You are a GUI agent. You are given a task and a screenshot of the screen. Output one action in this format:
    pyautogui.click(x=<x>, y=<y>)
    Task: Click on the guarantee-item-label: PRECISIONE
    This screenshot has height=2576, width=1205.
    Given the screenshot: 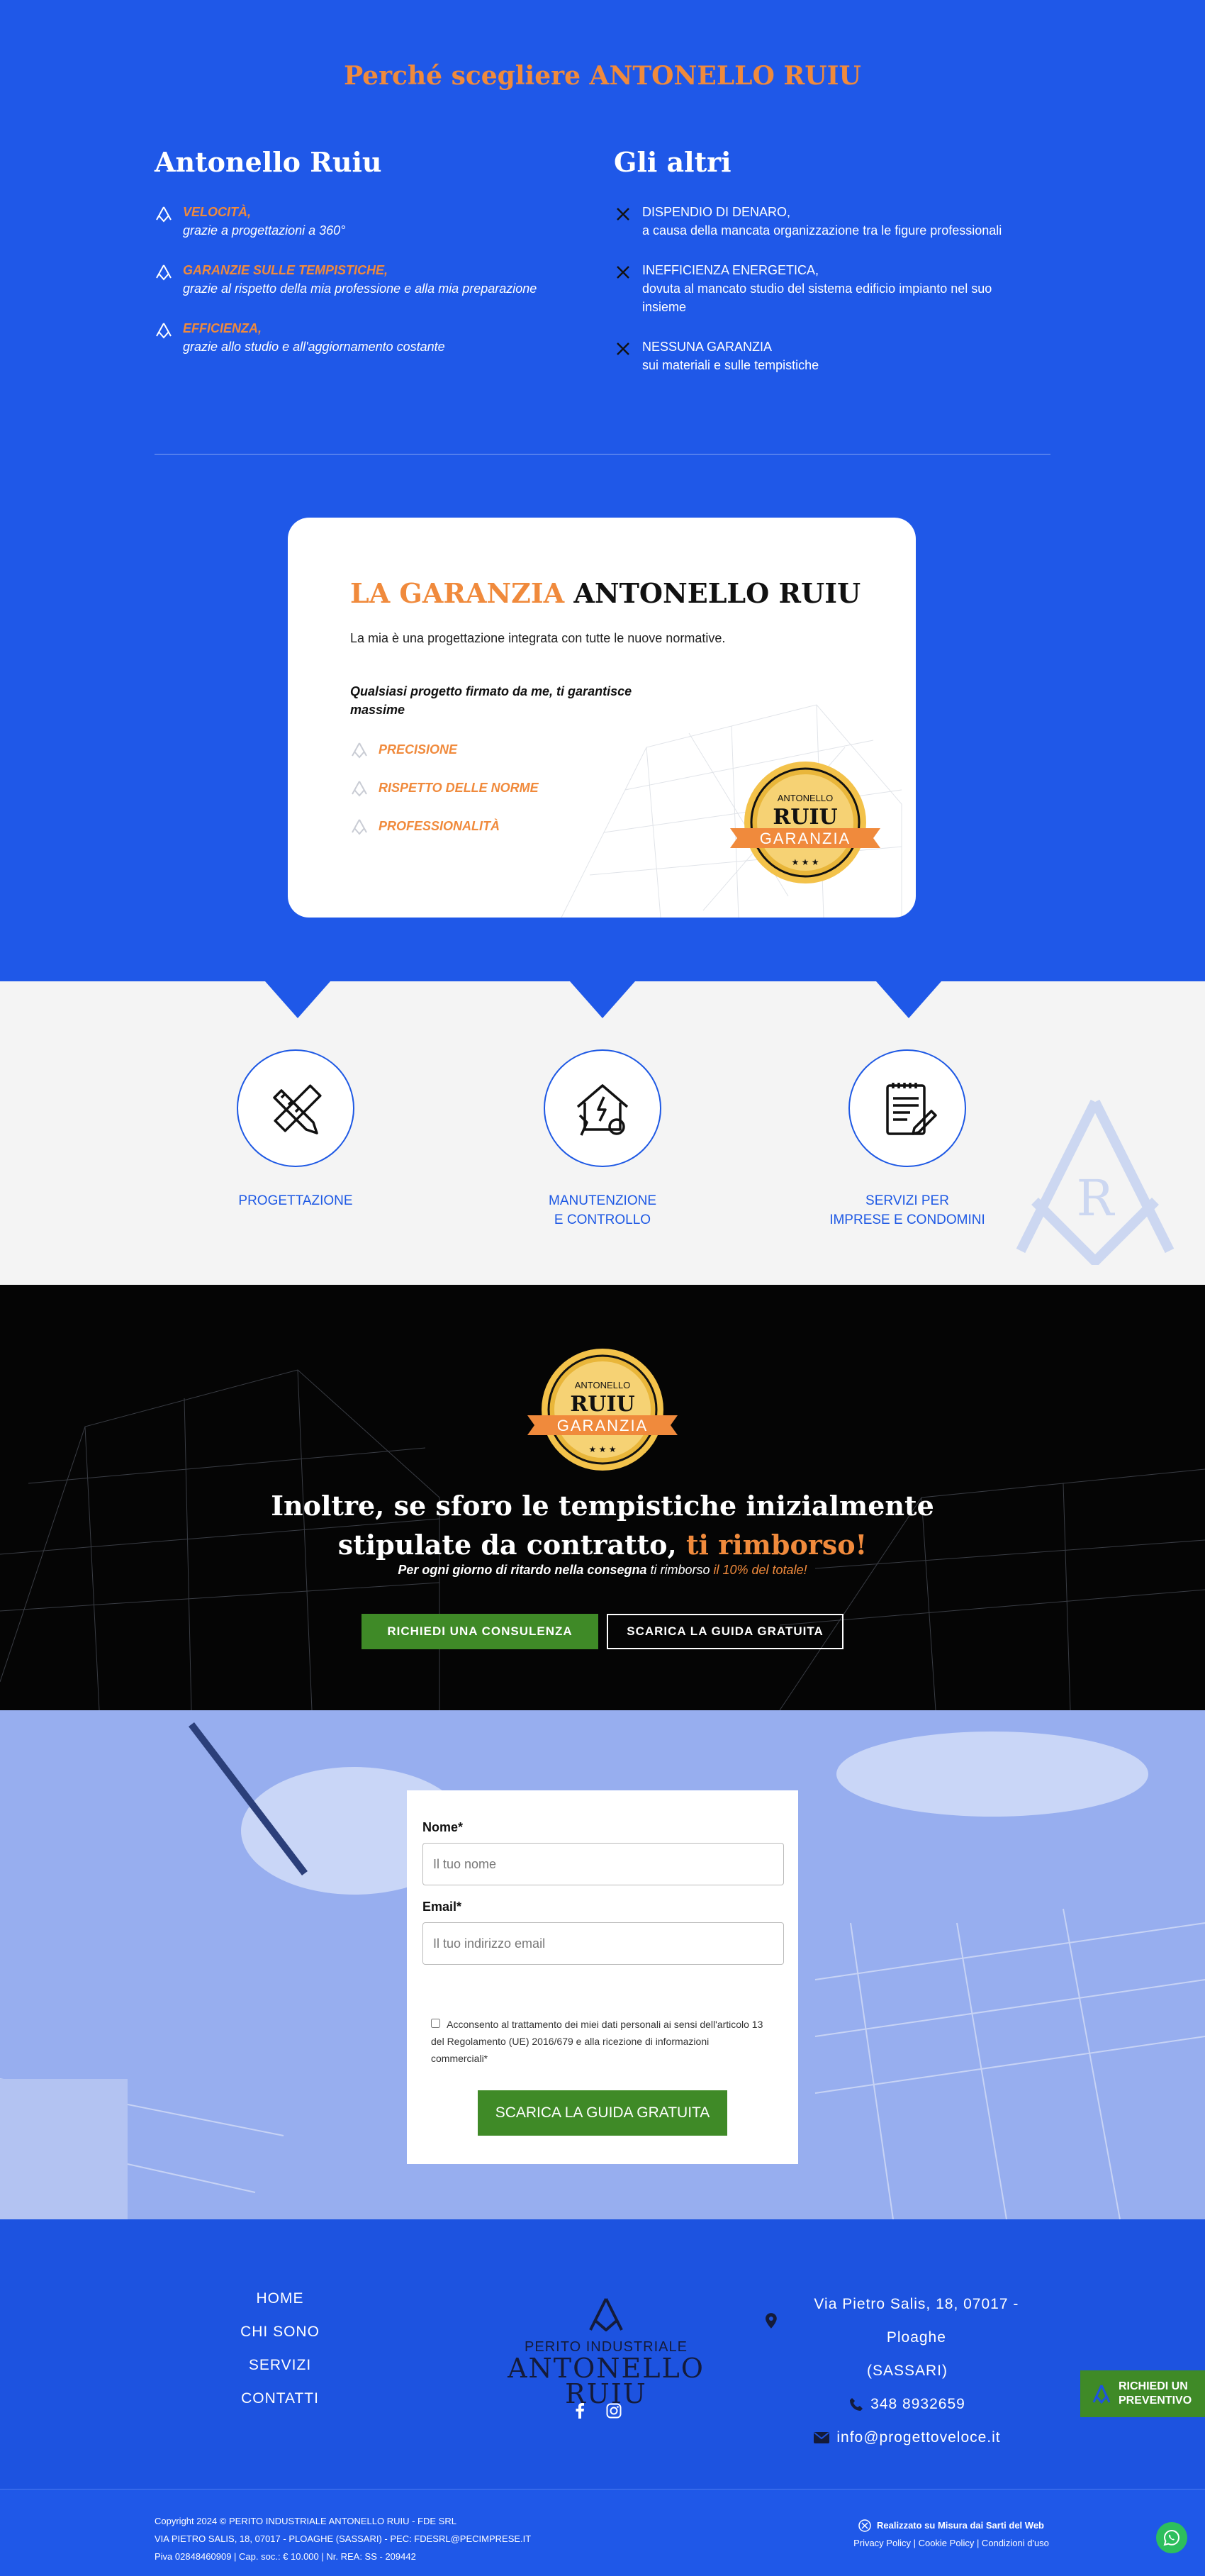 What is the action you would take?
    pyautogui.click(x=419, y=749)
    